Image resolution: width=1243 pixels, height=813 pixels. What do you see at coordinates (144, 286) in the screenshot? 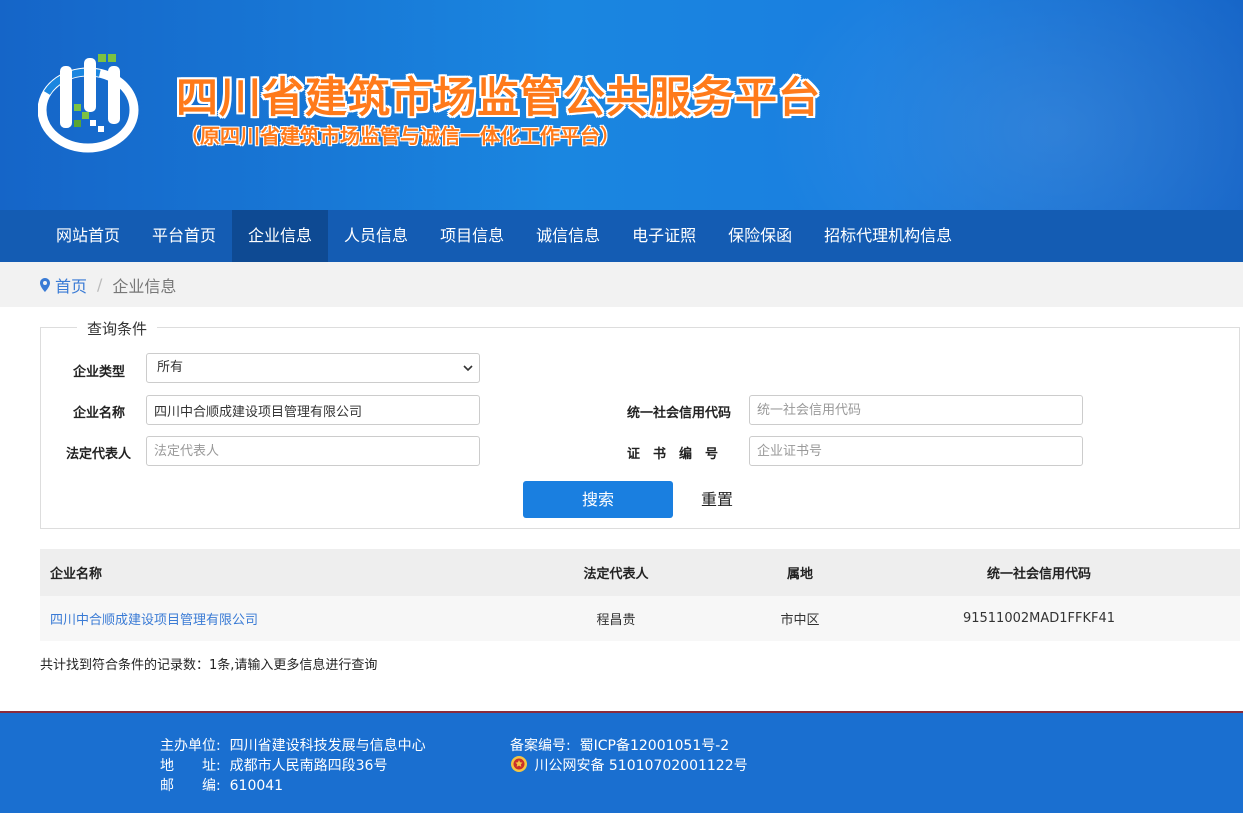
I see `breadcrumb-current: 企业信息` at bounding box center [144, 286].